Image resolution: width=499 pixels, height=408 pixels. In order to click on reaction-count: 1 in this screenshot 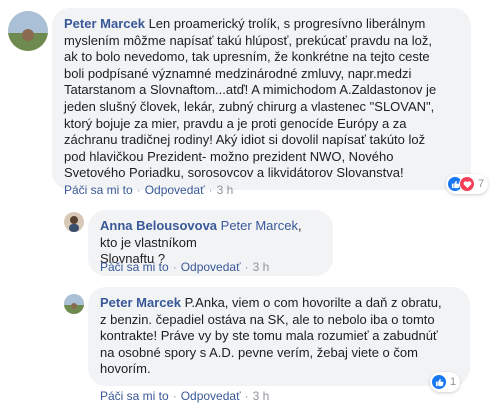, I will do `click(453, 382)`.